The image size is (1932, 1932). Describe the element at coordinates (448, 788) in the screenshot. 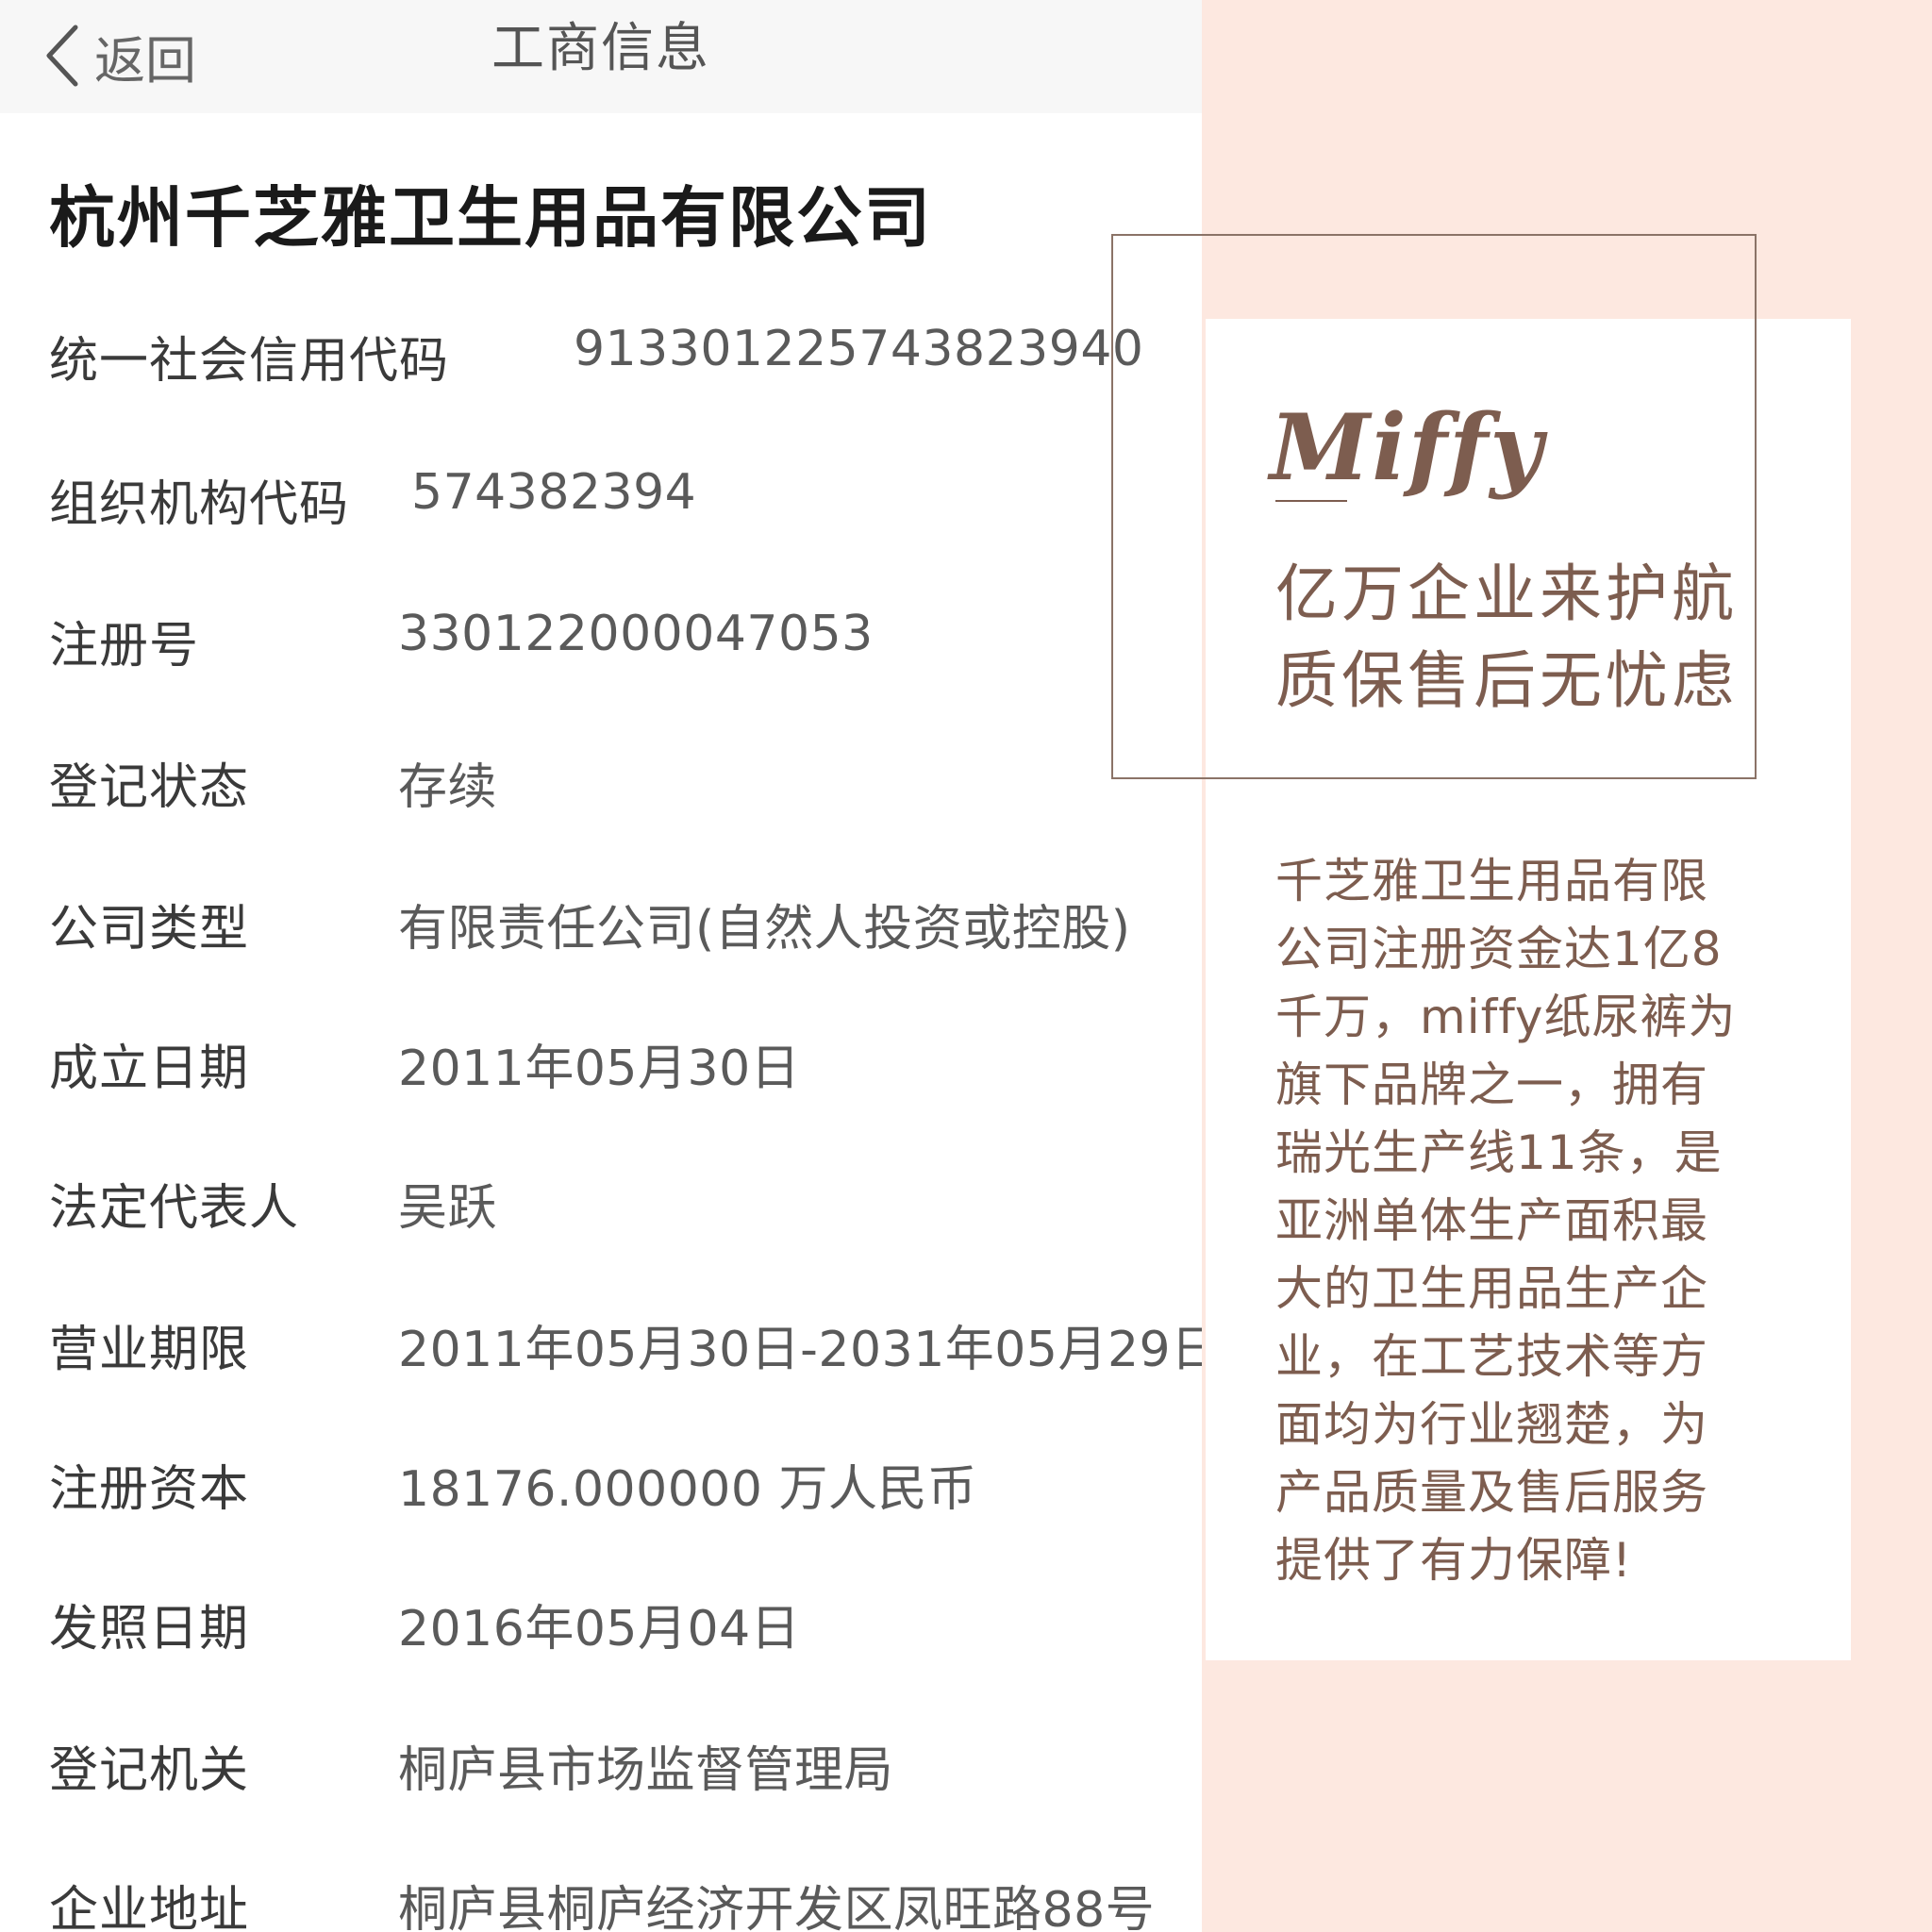

I see `info-value: 存续` at that location.